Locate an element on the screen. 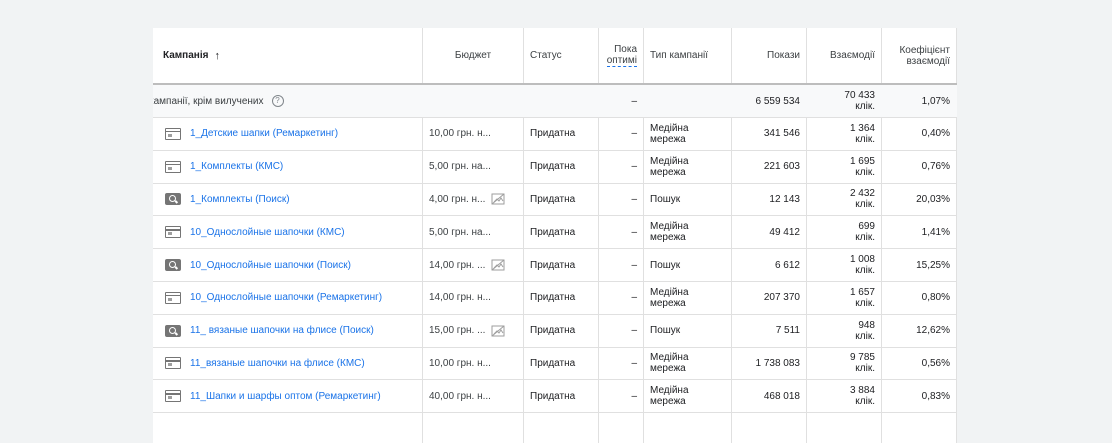 The image size is (1112, 443). summary-interactions: 70 433 клік. is located at coordinates (841, 101).